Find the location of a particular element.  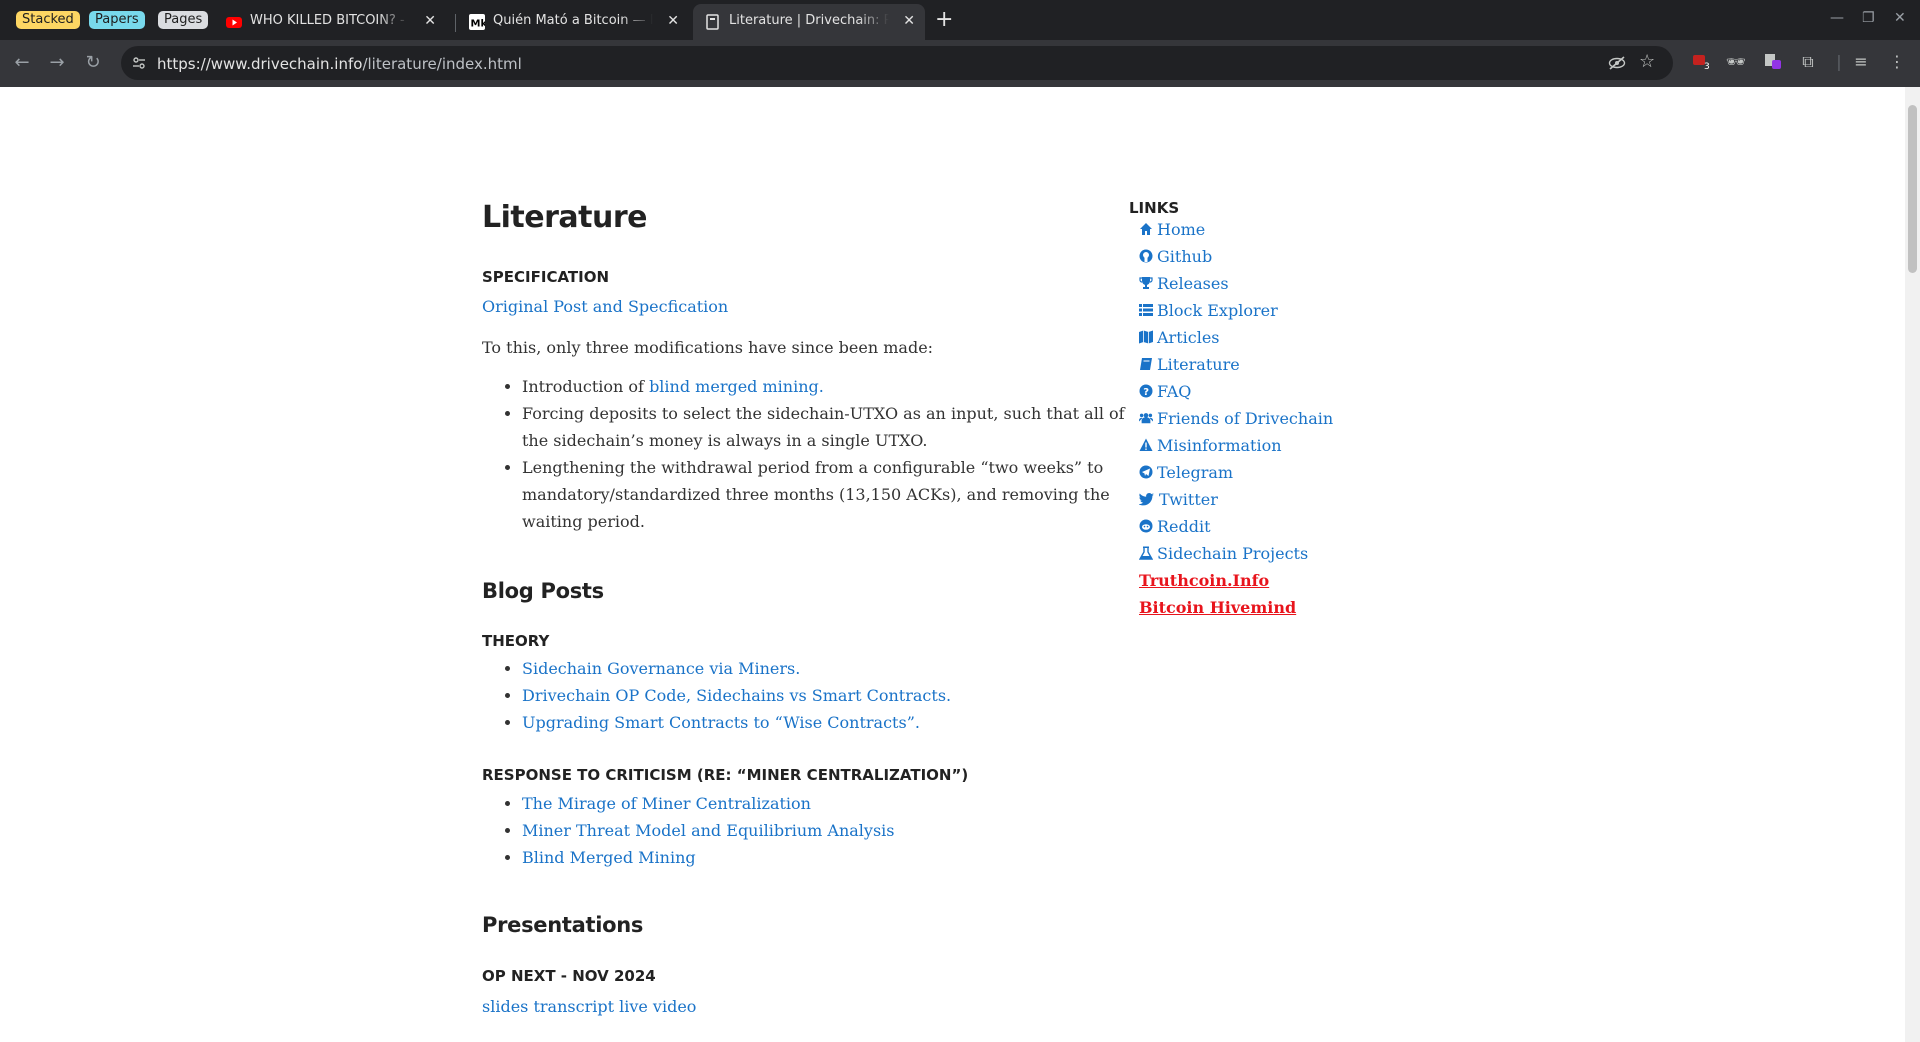

sidebar-item-sidechain-projects: Sidechain Projects is located at coordinates (1236, 553).